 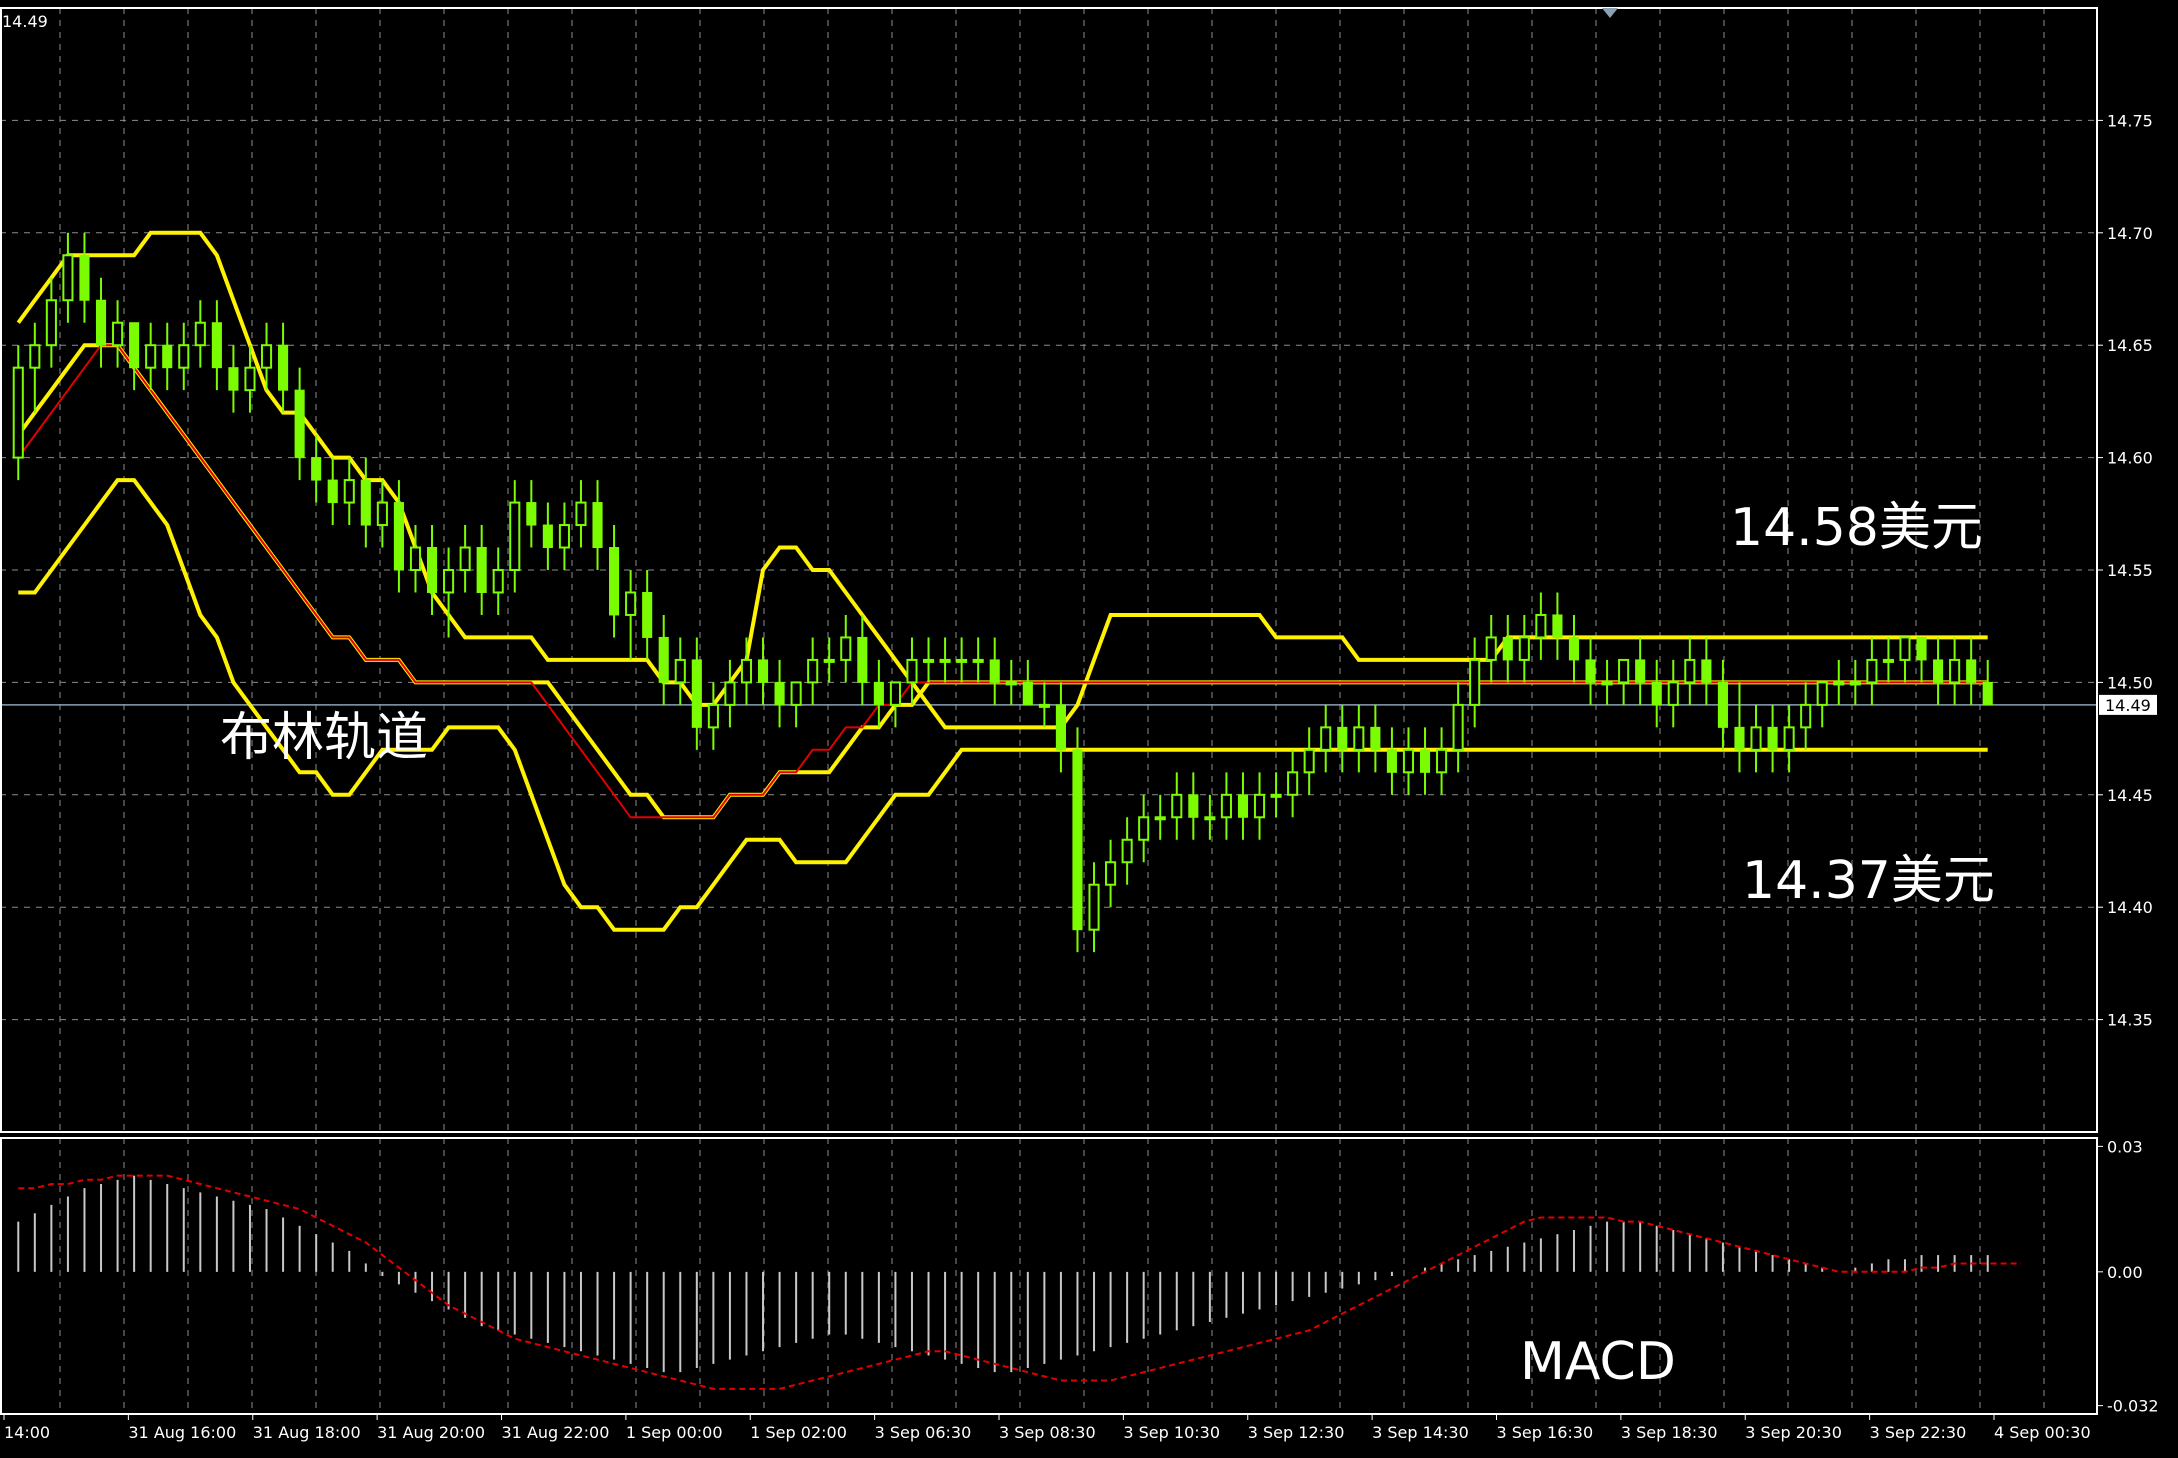 I want to click on time-tick-label: 3 Sep 16:30, so click(x=1545, y=1432).